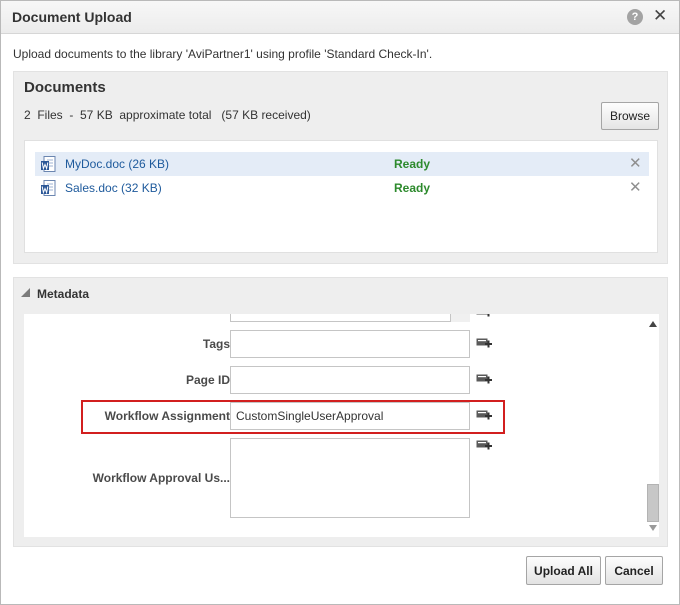 The height and width of the screenshot is (605, 680). What do you see at coordinates (350, 416) in the screenshot?
I see `workflow-assignment-input` at bounding box center [350, 416].